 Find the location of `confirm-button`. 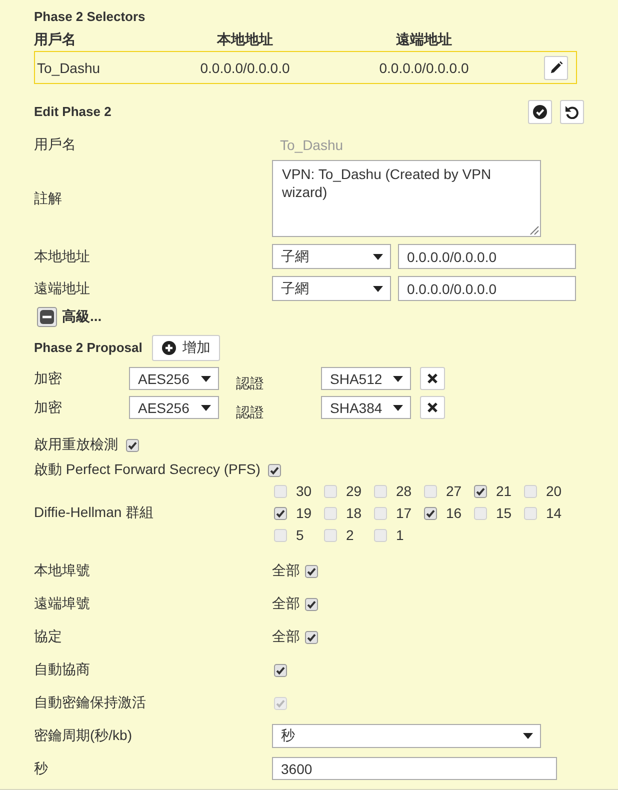

confirm-button is located at coordinates (540, 112).